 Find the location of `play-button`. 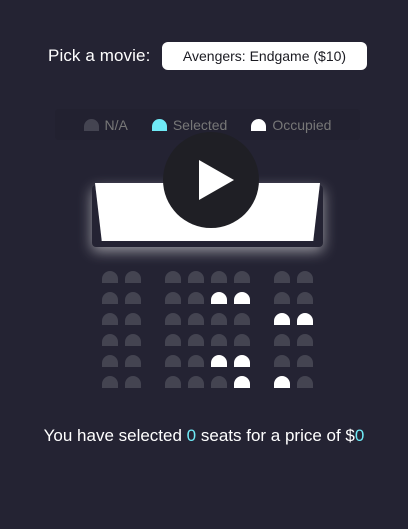

play-button is located at coordinates (211, 180).